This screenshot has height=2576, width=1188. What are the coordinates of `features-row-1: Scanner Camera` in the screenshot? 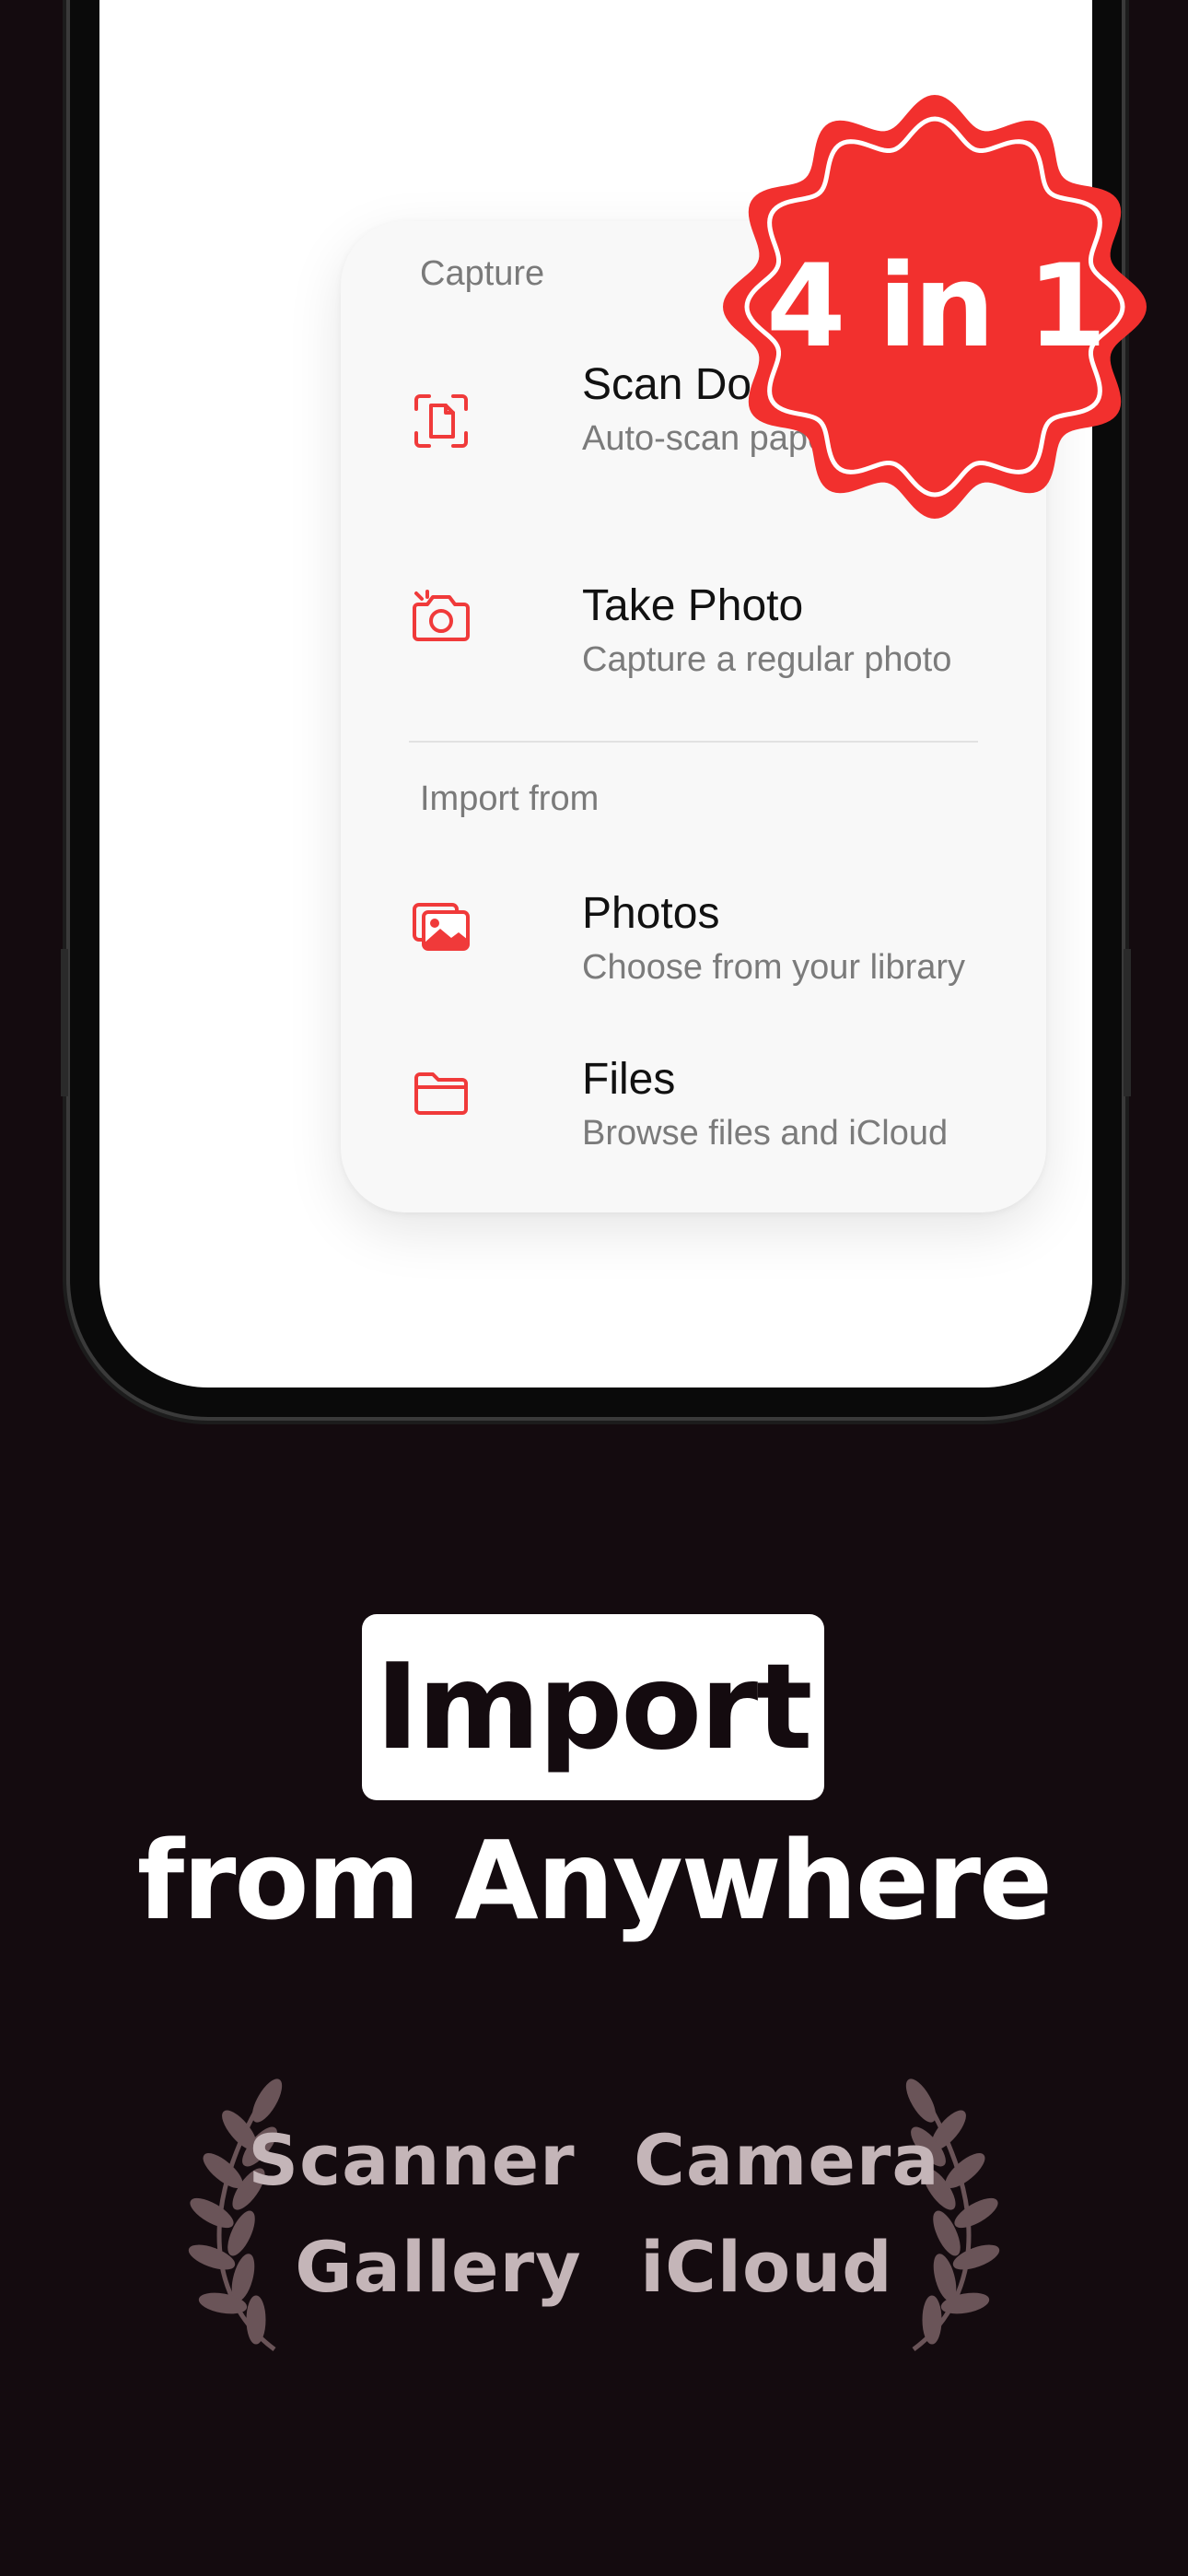 It's located at (594, 2160).